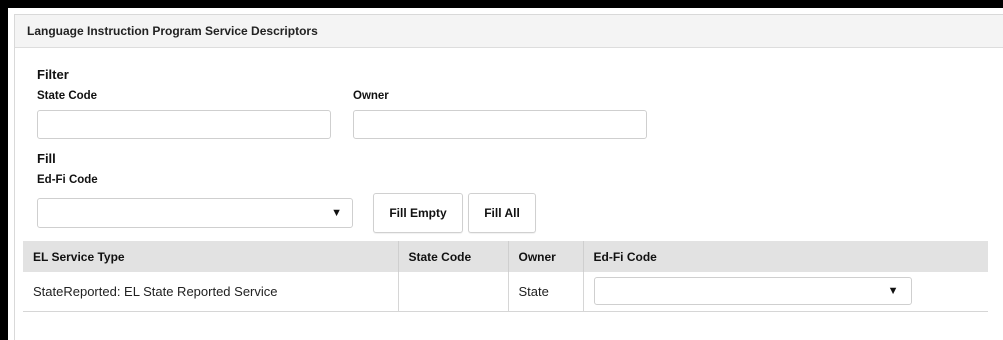 The height and width of the screenshot is (340, 1003). What do you see at coordinates (184, 124) in the screenshot?
I see `state-code-filter-input` at bounding box center [184, 124].